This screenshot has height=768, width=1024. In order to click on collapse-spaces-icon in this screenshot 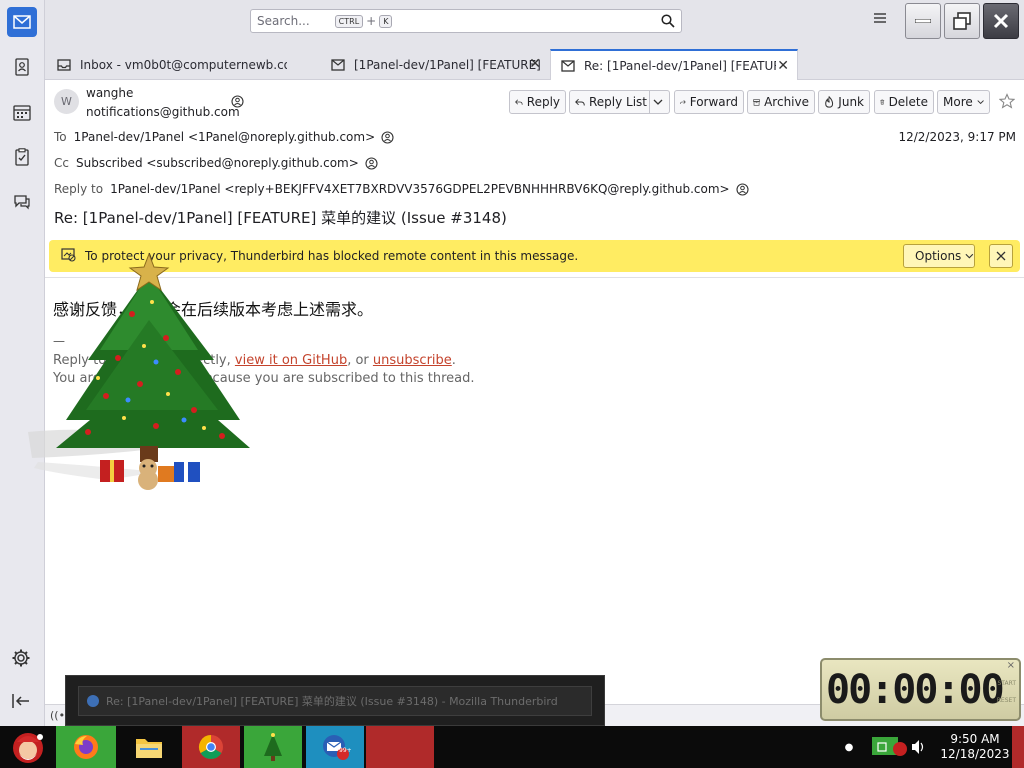, I will do `click(21, 702)`.